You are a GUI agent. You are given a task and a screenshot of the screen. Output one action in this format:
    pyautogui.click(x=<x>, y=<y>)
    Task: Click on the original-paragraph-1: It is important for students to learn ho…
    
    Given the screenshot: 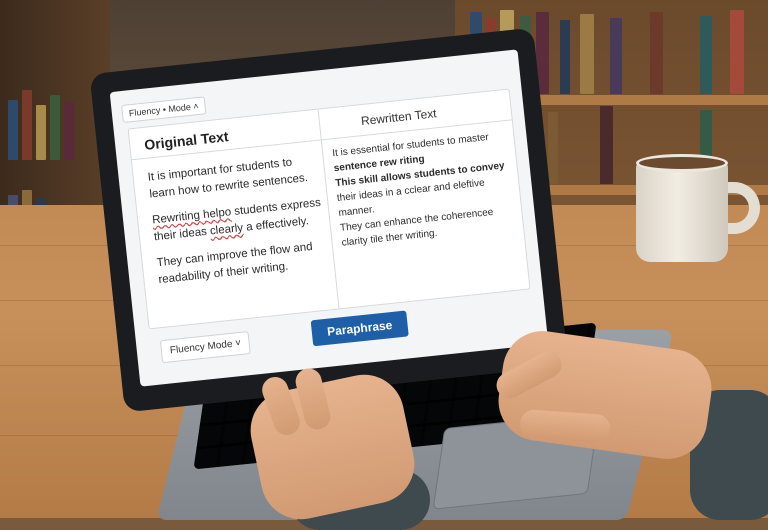 What is the action you would take?
    pyautogui.click(x=228, y=178)
    